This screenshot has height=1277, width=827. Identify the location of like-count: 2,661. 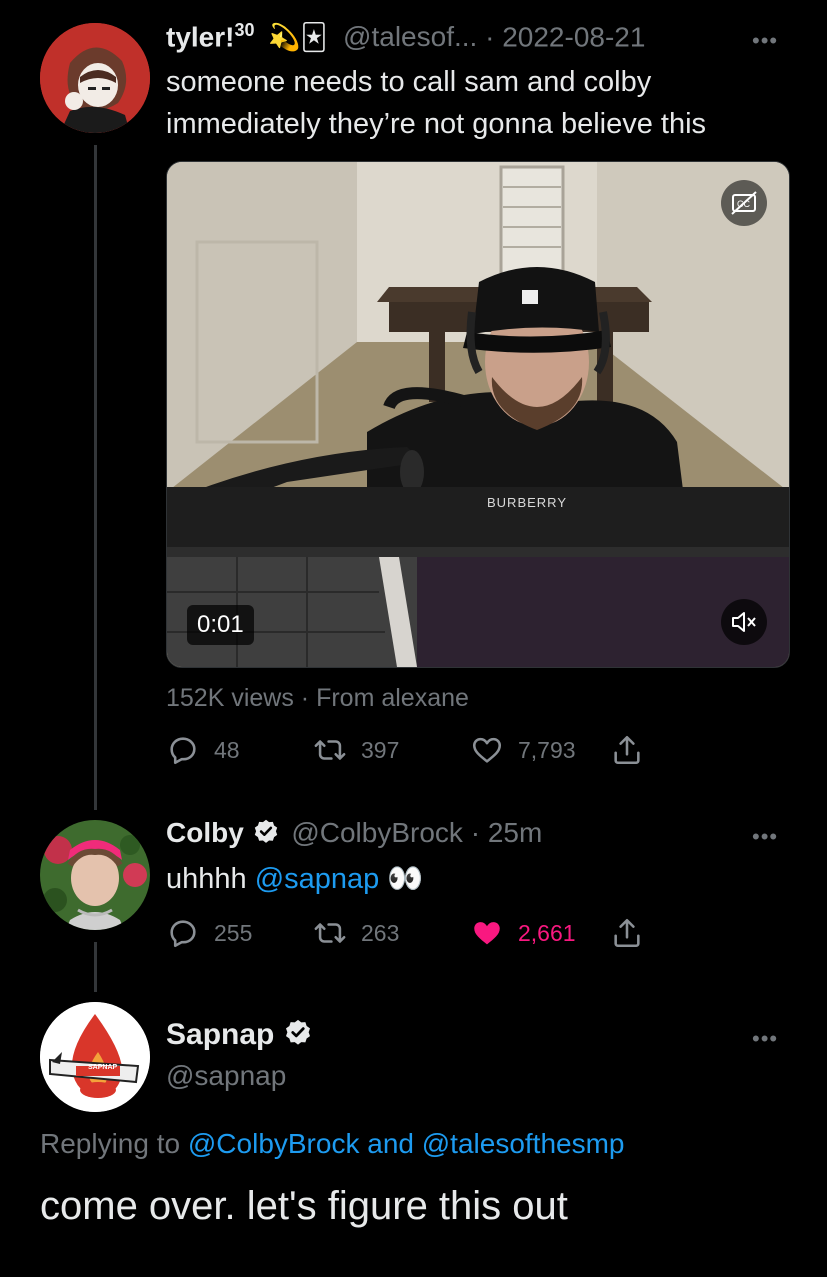
(547, 932).